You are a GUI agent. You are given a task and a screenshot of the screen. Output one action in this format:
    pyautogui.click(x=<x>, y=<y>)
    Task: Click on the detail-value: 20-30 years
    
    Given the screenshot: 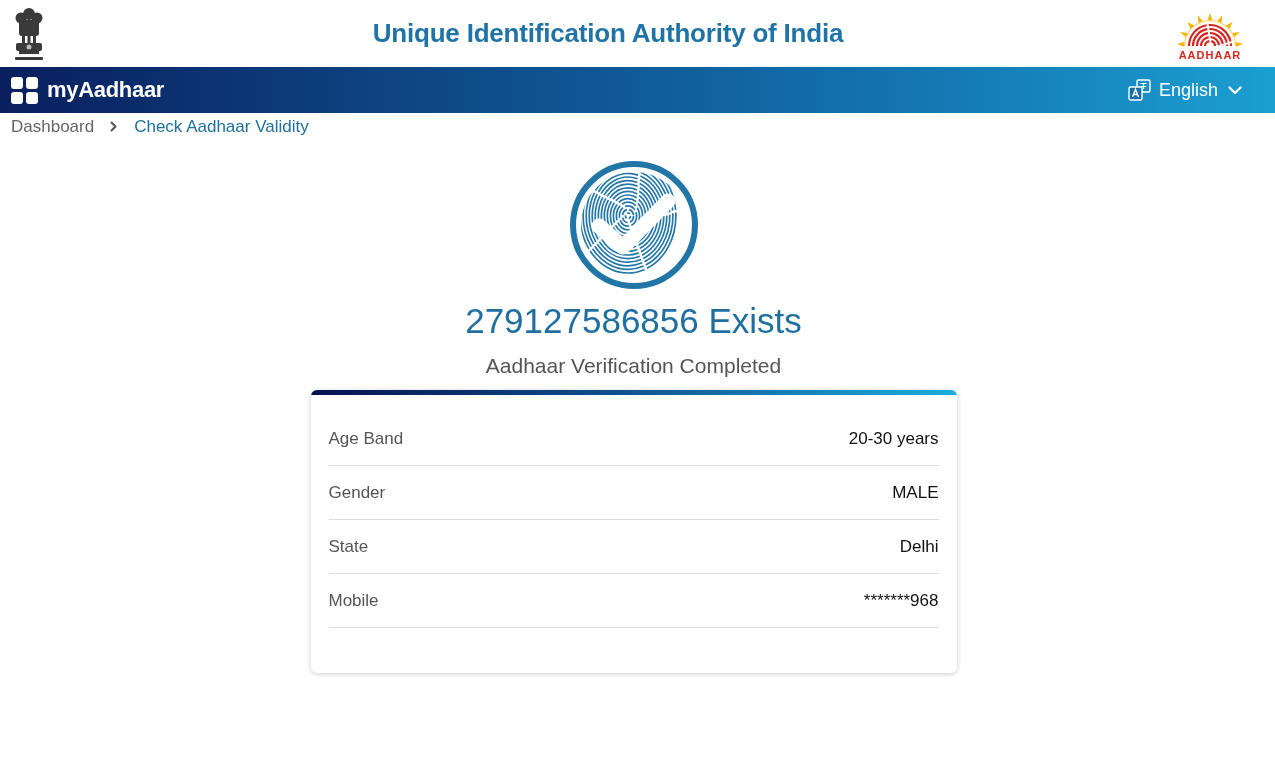 What is the action you would take?
    pyautogui.click(x=893, y=438)
    